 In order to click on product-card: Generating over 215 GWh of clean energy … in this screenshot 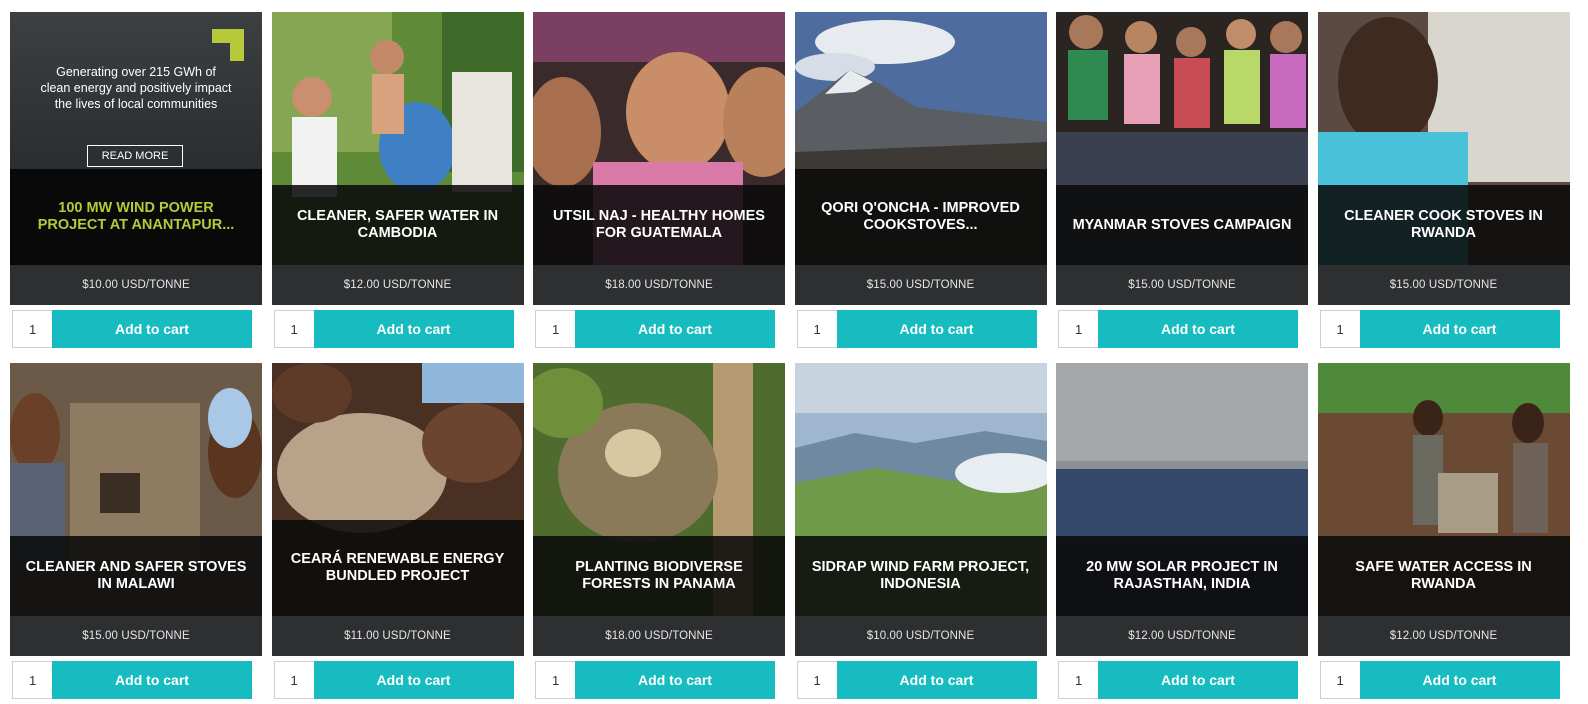, I will do `click(136, 182)`.